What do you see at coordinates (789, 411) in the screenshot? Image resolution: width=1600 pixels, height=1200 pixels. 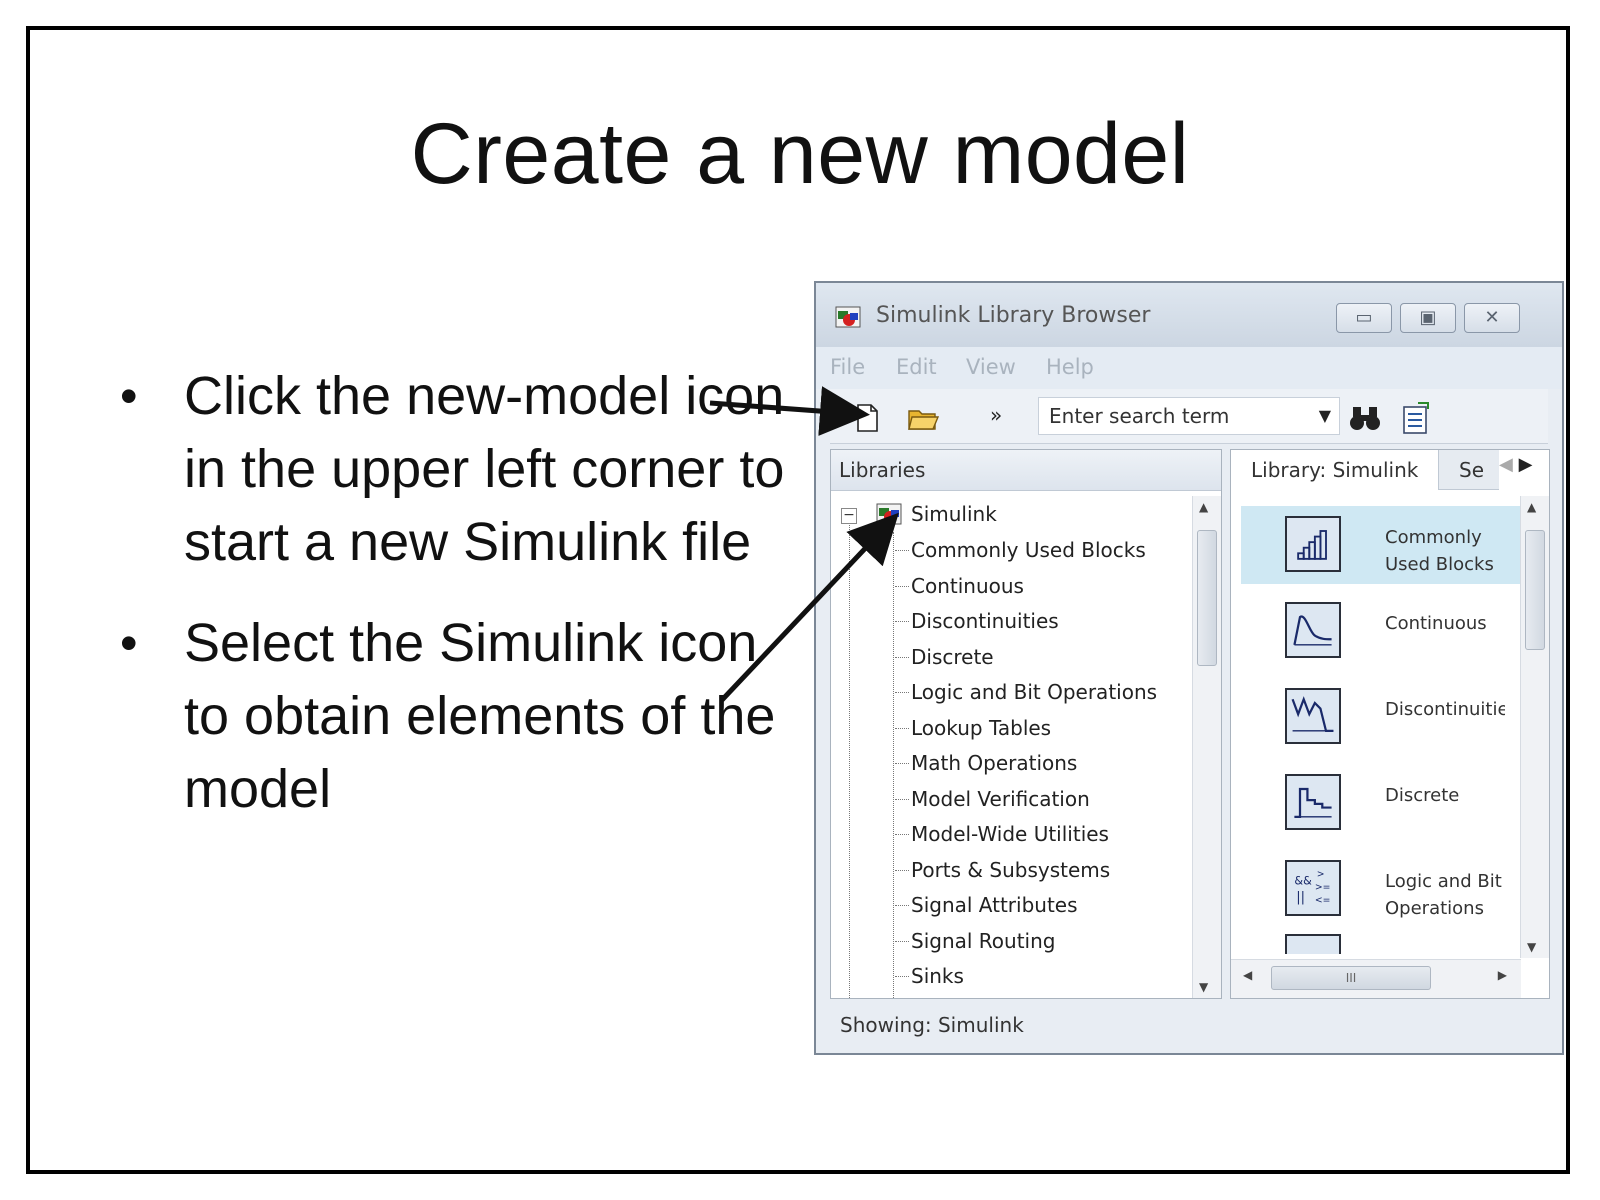 I see `arrow-to-new-model-icon` at bounding box center [789, 411].